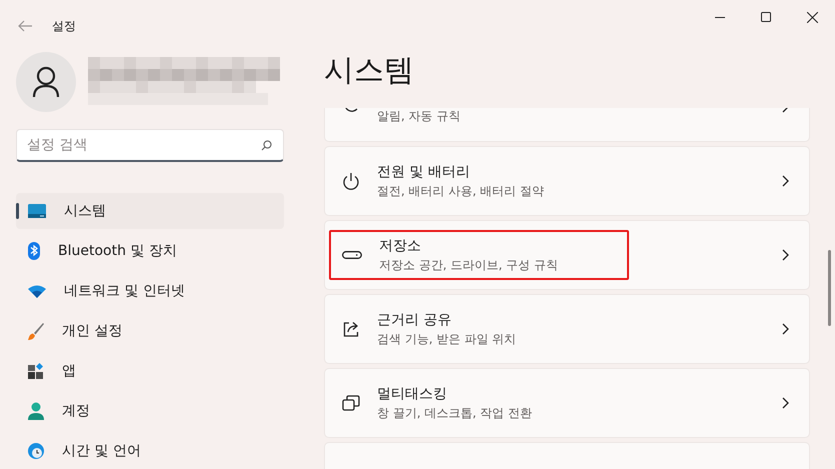 The height and width of the screenshot is (469, 835). Describe the element at coordinates (150, 211) in the screenshot. I see `nav-item: 시스템` at that location.